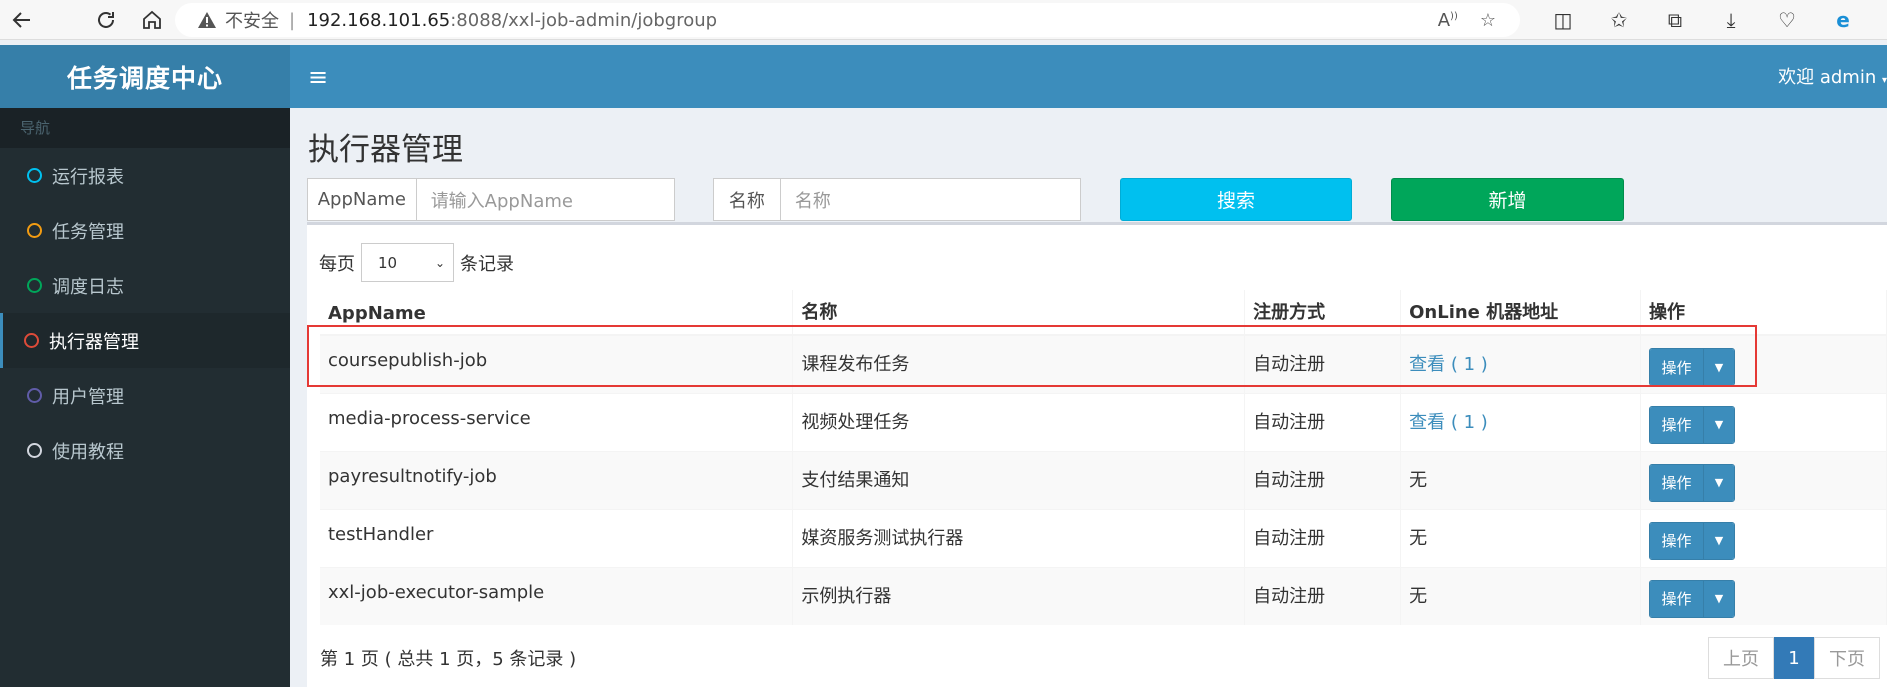  I want to click on home-icon, so click(152, 20).